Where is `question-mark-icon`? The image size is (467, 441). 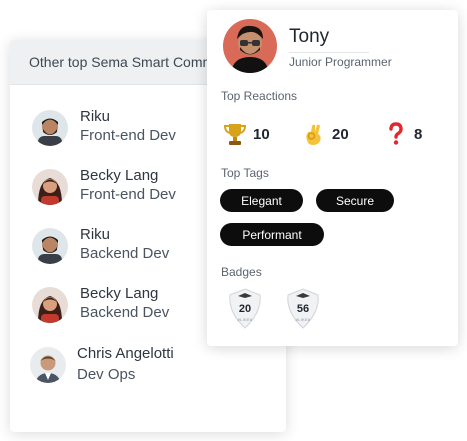 question-mark-icon is located at coordinates (396, 134).